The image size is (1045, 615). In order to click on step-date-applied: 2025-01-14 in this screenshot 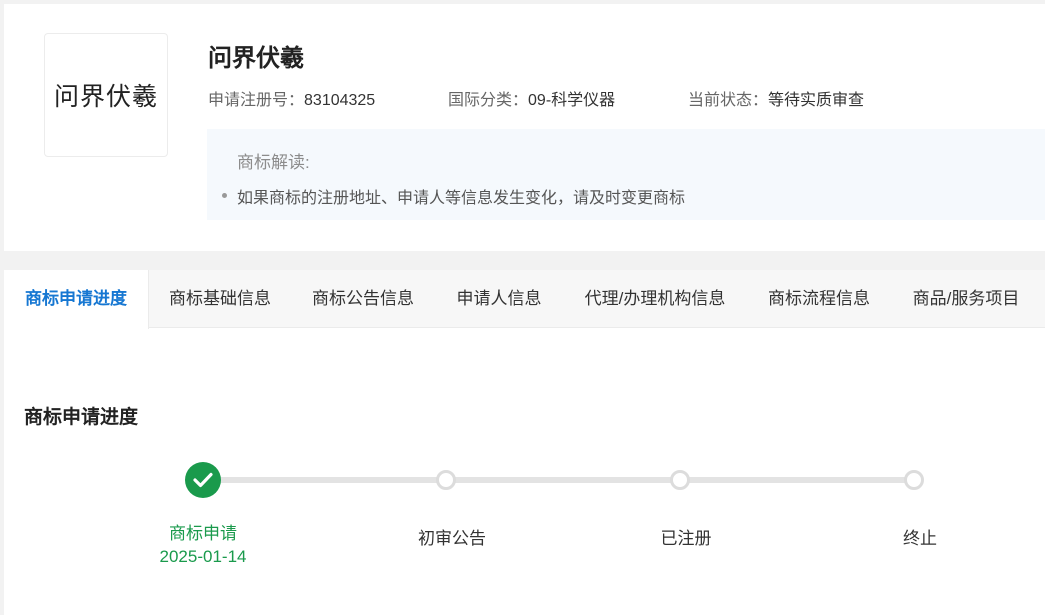, I will do `click(203, 556)`.